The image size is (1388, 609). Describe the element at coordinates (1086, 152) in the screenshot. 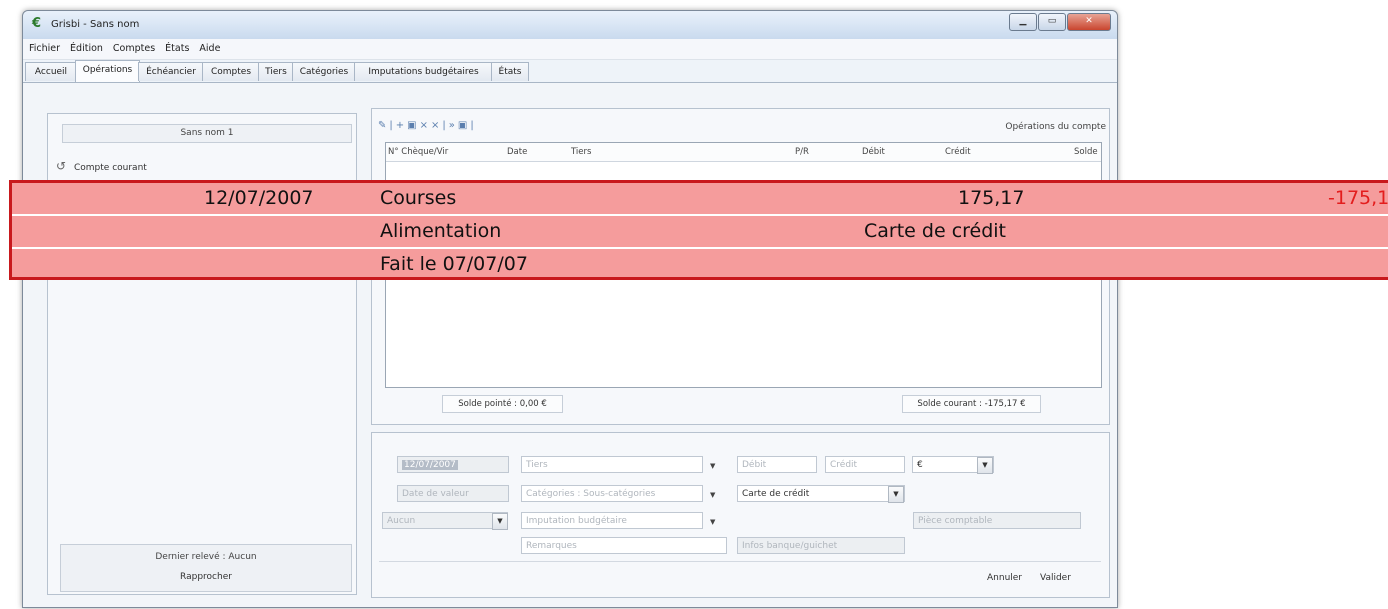

I see `column-solde: Solde` at that location.